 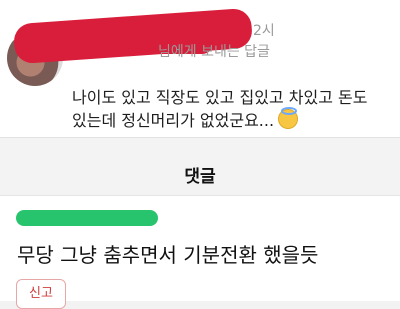 What do you see at coordinates (168, 255) in the screenshot?
I see `comment-text: 무당 그냥 춤추면서 기분전환 했을듯` at bounding box center [168, 255].